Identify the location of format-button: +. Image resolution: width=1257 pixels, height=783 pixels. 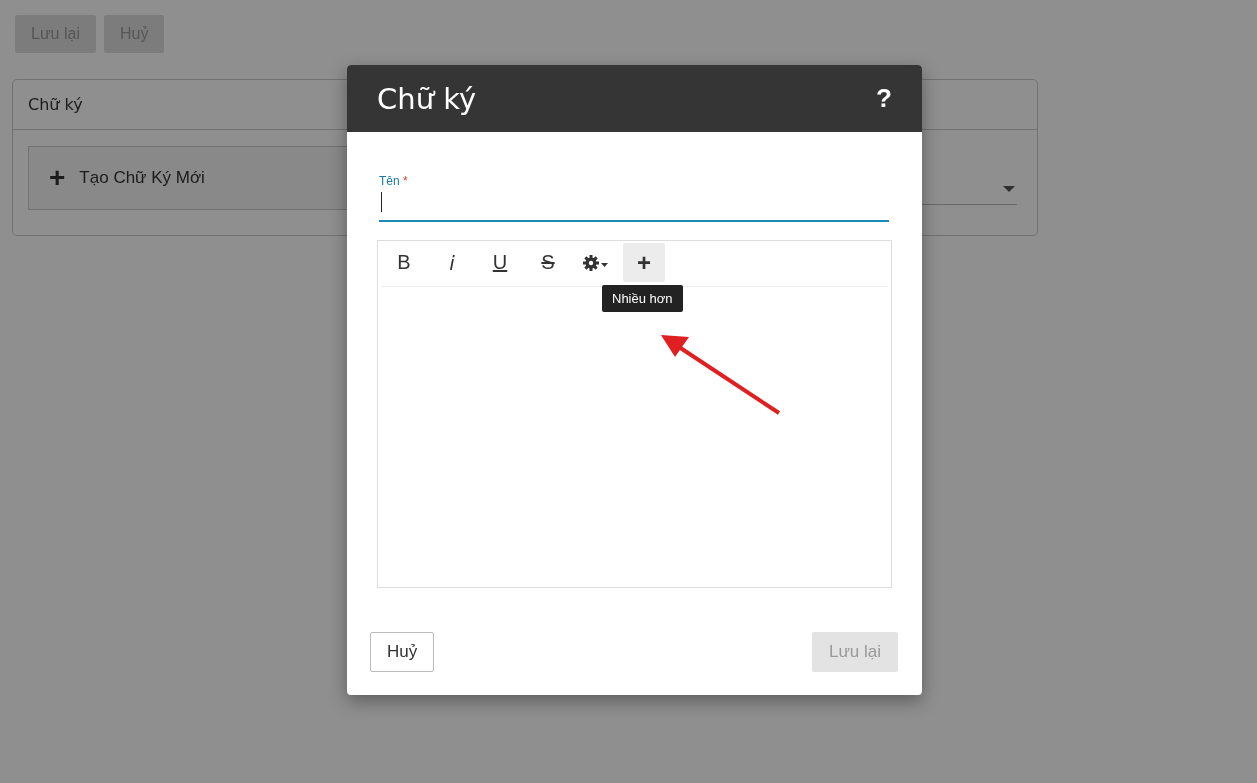
(644, 262).